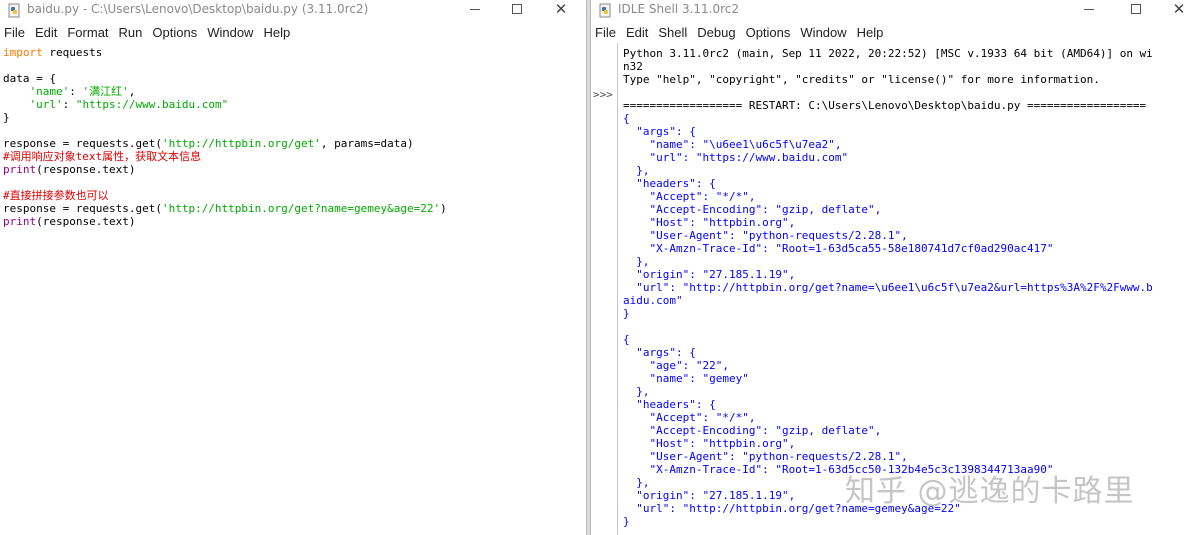 This screenshot has width=1201, height=535. What do you see at coordinates (46, 33) in the screenshot?
I see `editor-menu-edit: Edit` at bounding box center [46, 33].